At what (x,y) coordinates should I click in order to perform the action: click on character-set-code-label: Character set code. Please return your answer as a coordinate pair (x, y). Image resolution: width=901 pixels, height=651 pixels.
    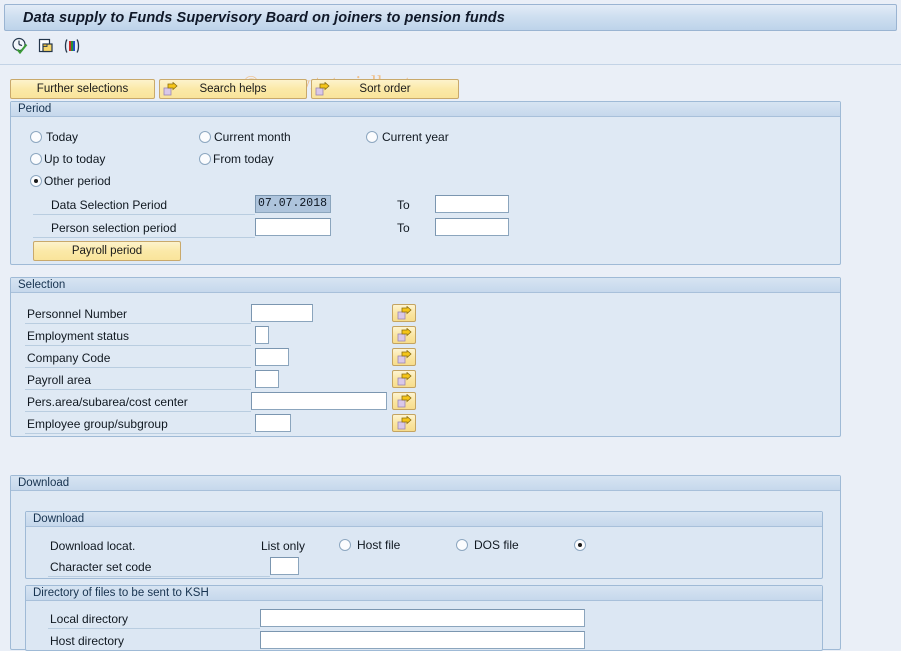
    Looking at the image, I should click on (101, 567).